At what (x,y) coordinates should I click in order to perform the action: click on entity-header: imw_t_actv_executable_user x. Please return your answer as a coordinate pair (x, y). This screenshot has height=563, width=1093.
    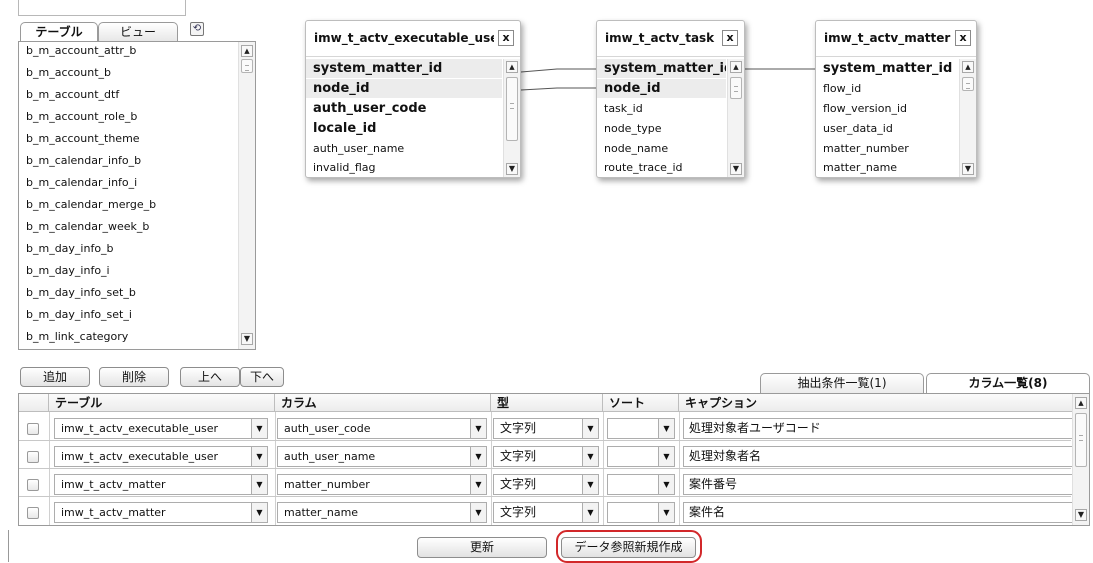
    Looking at the image, I should click on (413, 39).